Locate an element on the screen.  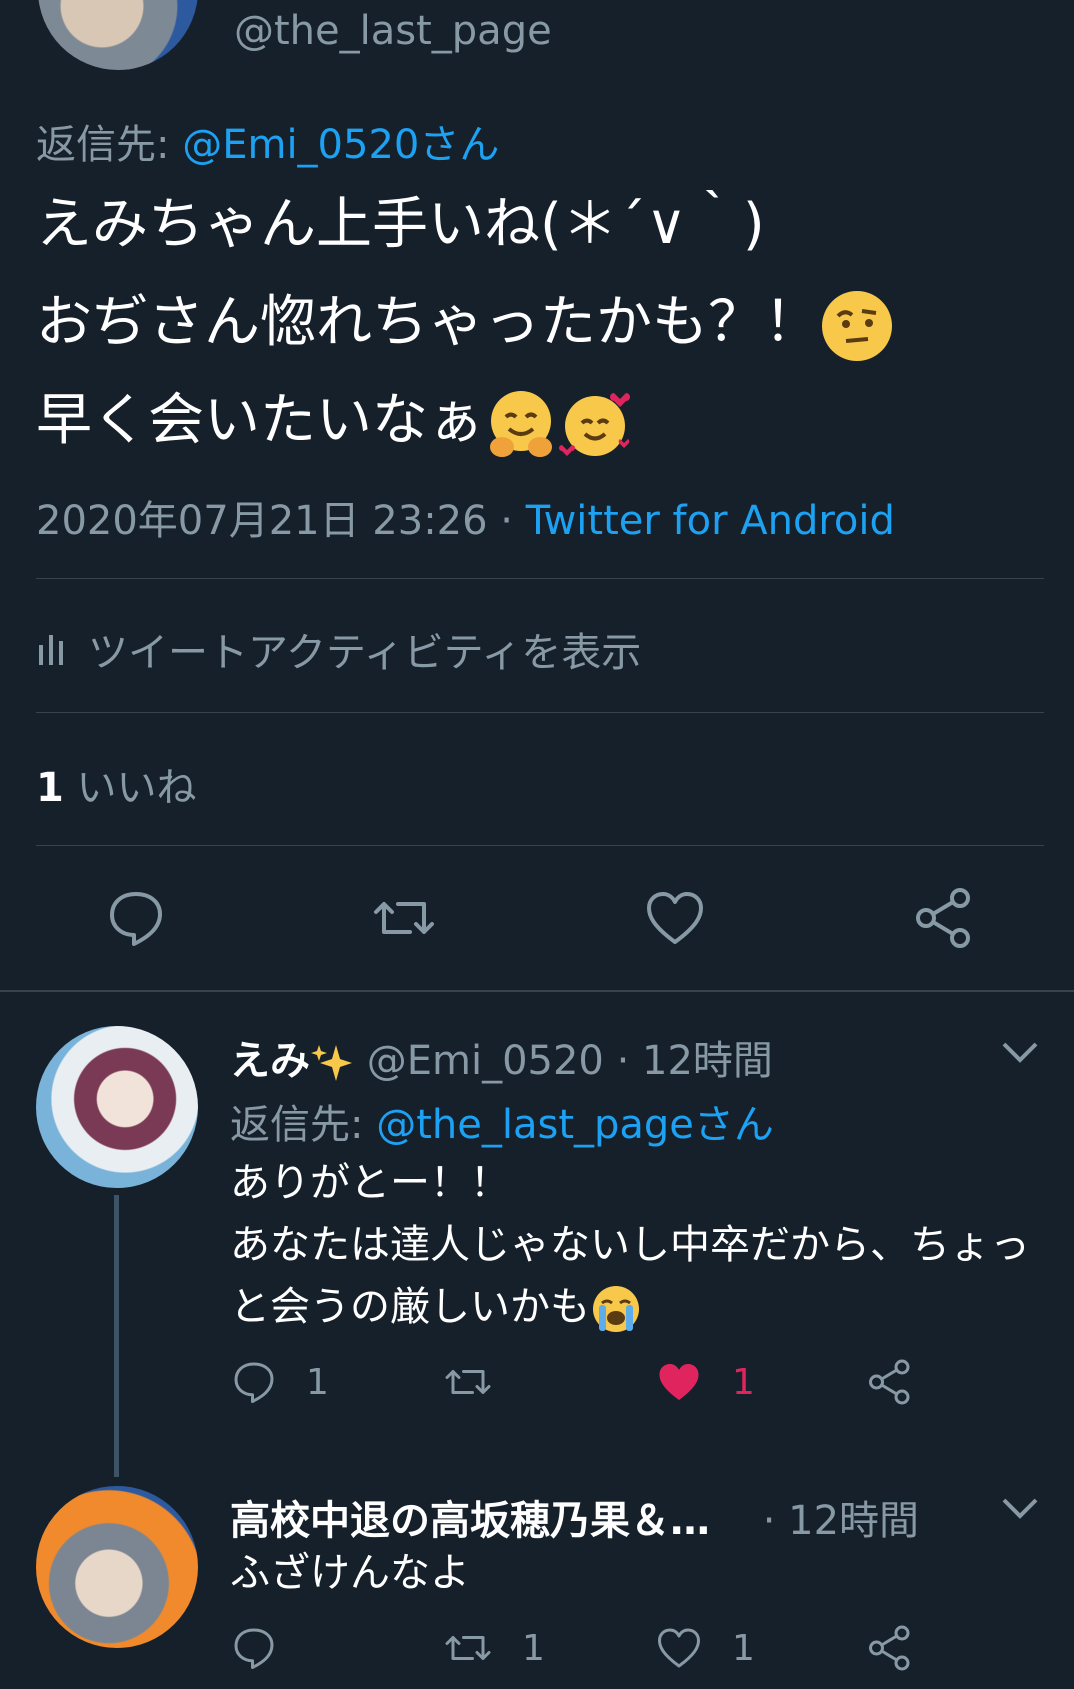
reply-body-line-1: ありがとー！！ is located at coordinates (370, 1183).